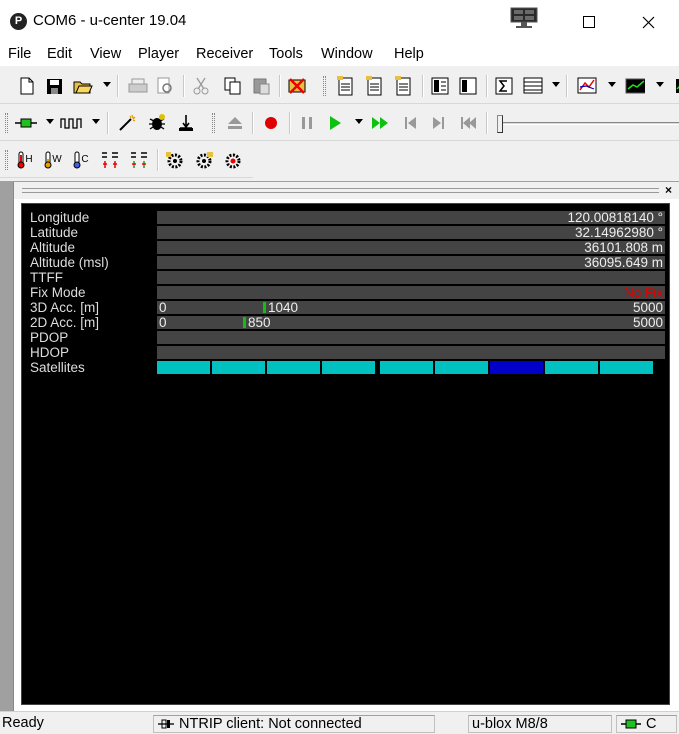  Describe the element at coordinates (635, 86) in the screenshot. I see `histogram-icon` at that location.